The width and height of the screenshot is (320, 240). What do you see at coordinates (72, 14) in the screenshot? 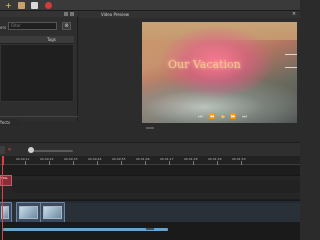
I see `close-icon` at bounding box center [72, 14].